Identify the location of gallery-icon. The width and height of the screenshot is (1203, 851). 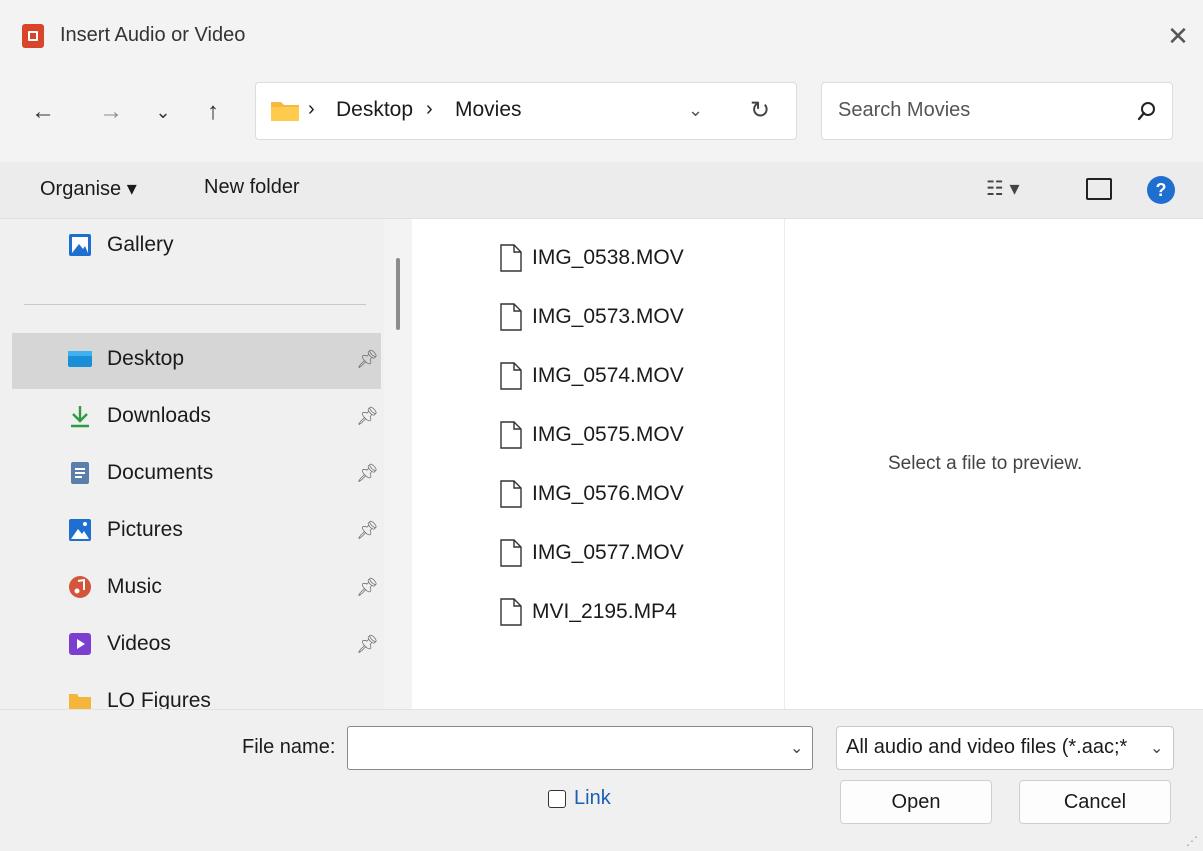
(80, 245).